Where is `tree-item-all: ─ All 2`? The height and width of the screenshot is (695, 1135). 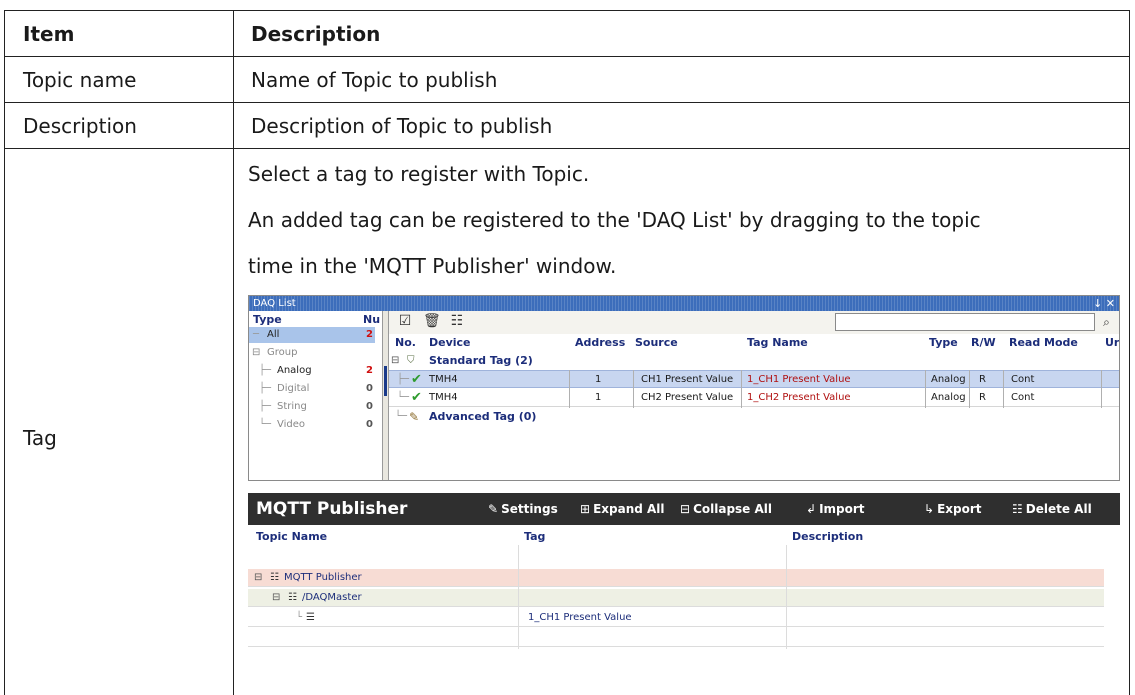 tree-item-all: ─ All 2 is located at coordinates (312, 335).